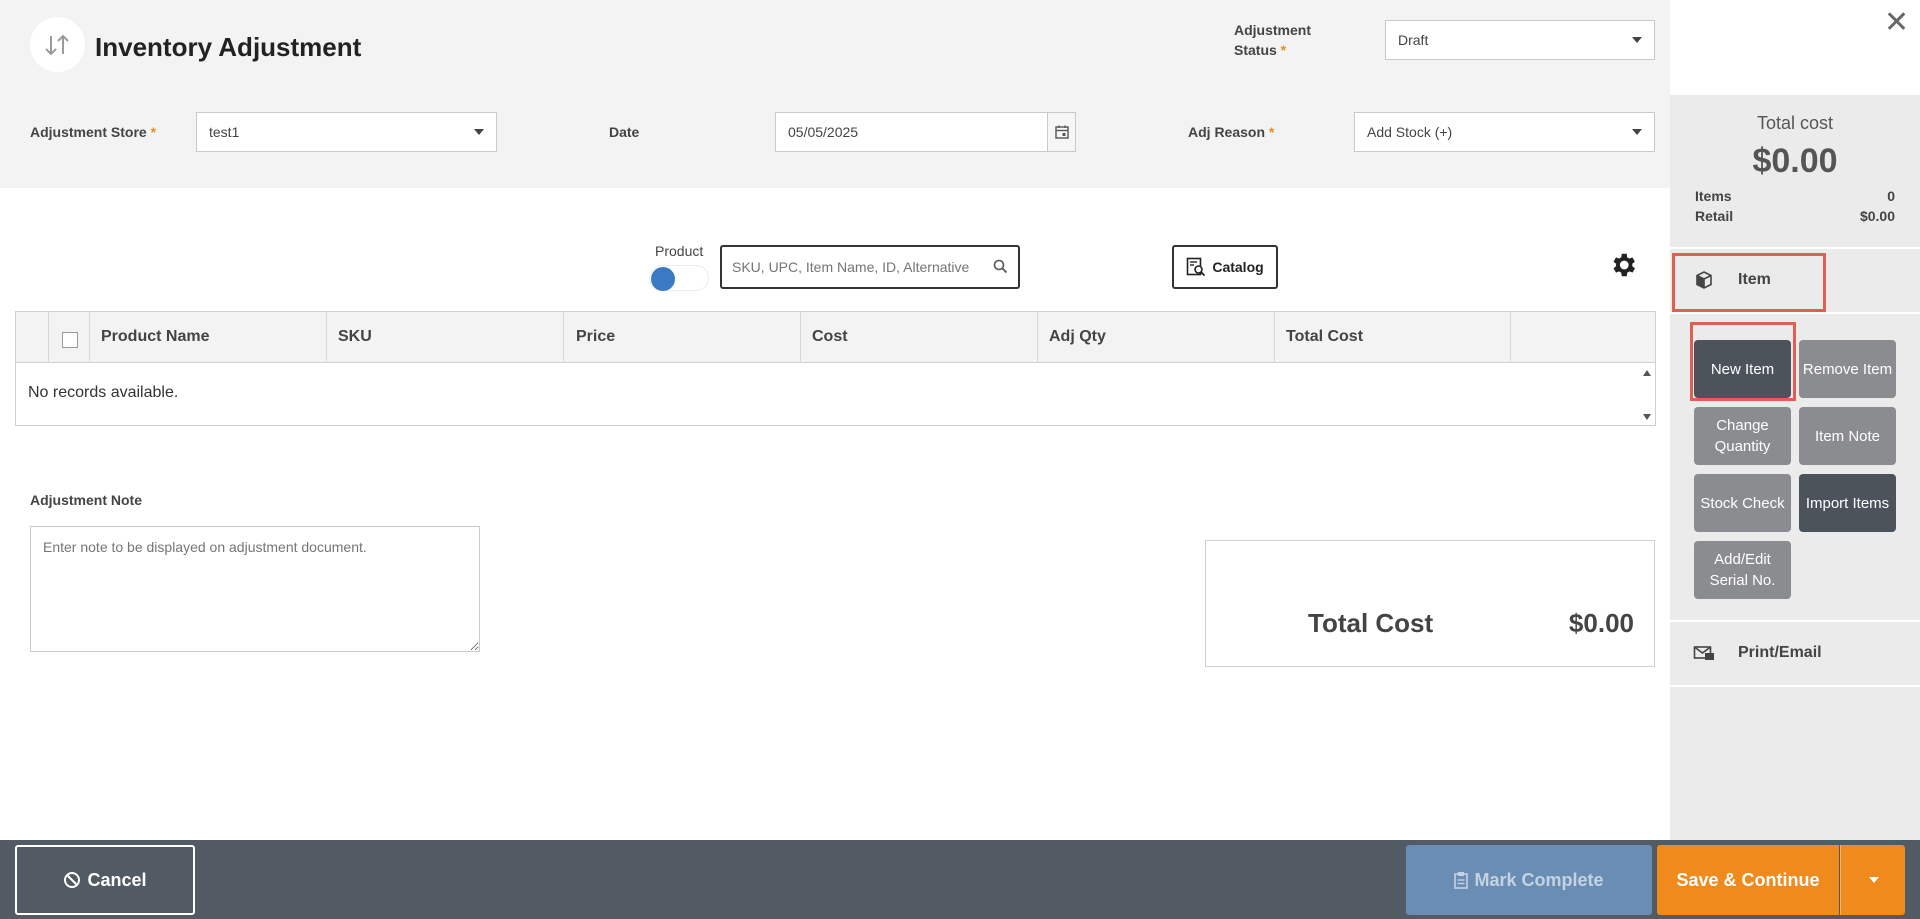 The height and width of the screenshot is (919, 1920). What do you see at coordinates (679, 278) in the screenshot?
I see `product-toggle` at bounding box center [679, 278].